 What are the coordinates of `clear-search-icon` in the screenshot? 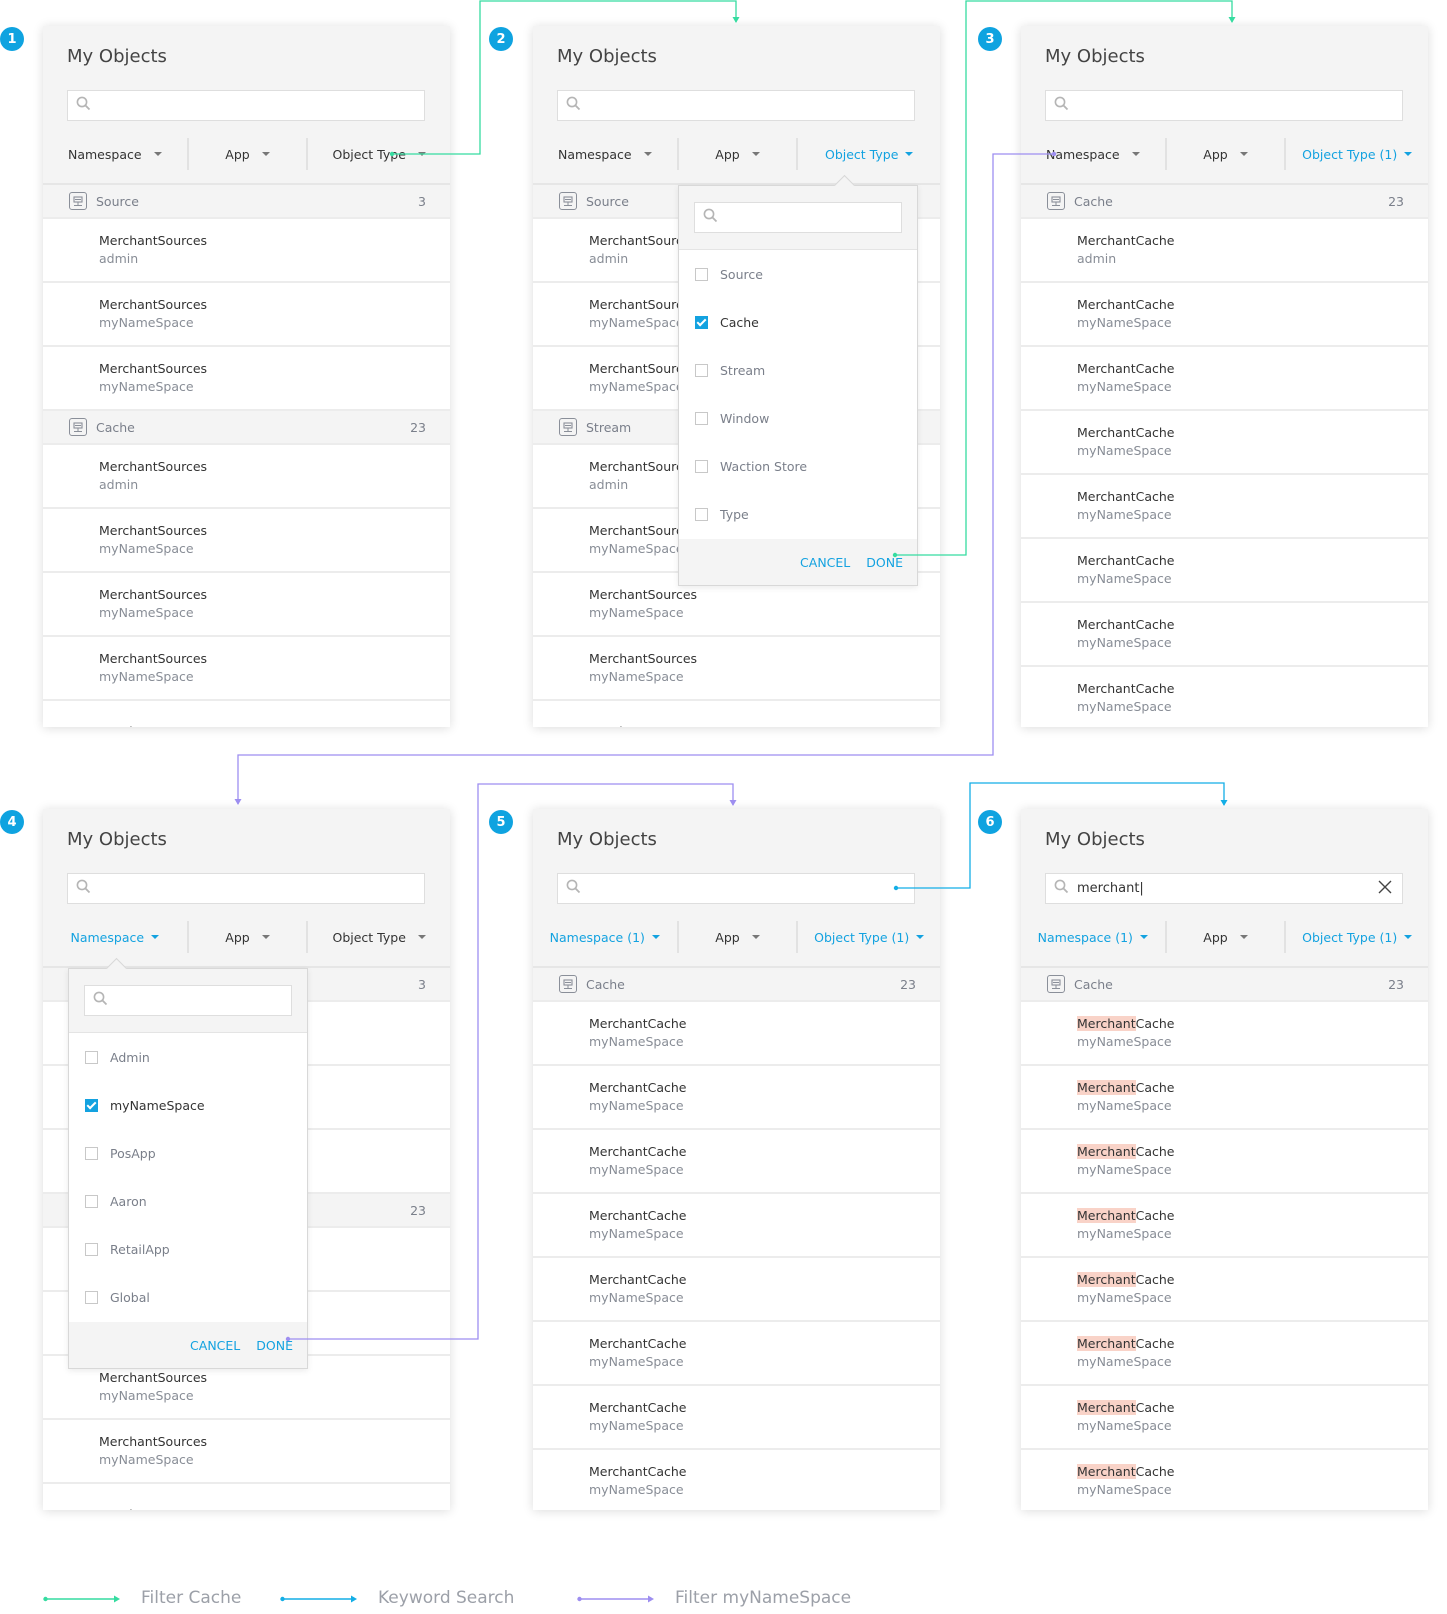 It's located at (1381, 889).